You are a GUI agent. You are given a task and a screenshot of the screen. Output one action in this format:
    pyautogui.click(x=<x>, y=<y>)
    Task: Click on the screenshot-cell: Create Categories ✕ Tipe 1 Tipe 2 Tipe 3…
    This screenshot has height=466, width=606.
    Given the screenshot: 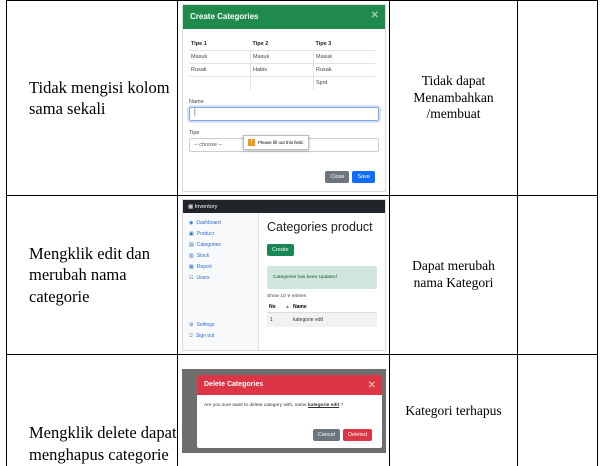 What is the action you would take?
    pyautogui.click(x=283, y=98)
    